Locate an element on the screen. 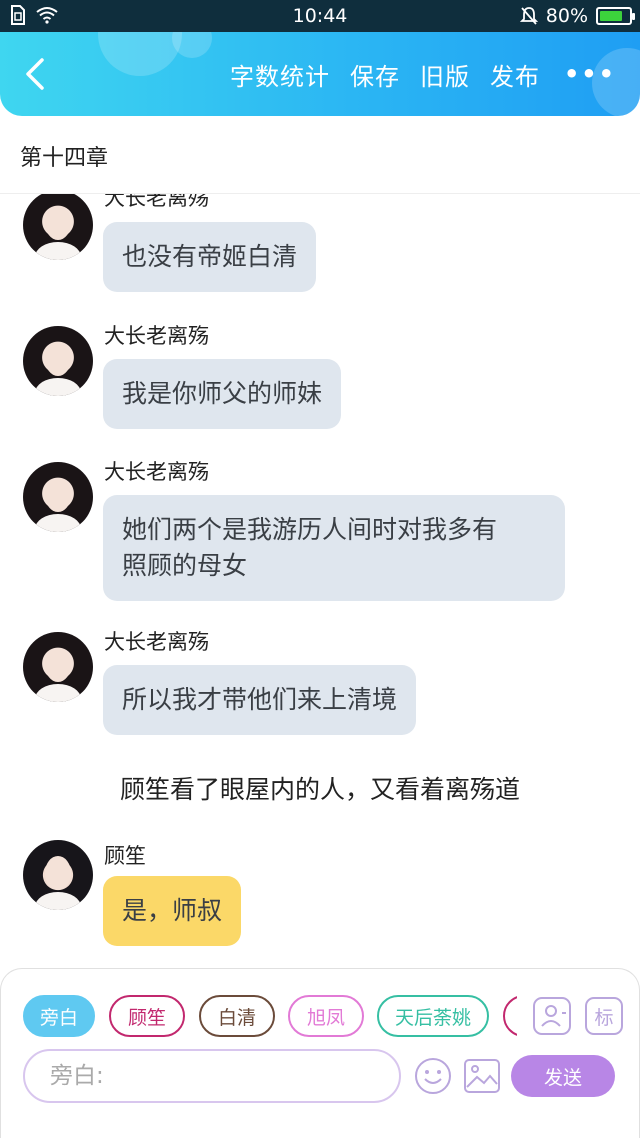 The image size is (640, 1138). add-character-button is located at coordinates (552, 1016).